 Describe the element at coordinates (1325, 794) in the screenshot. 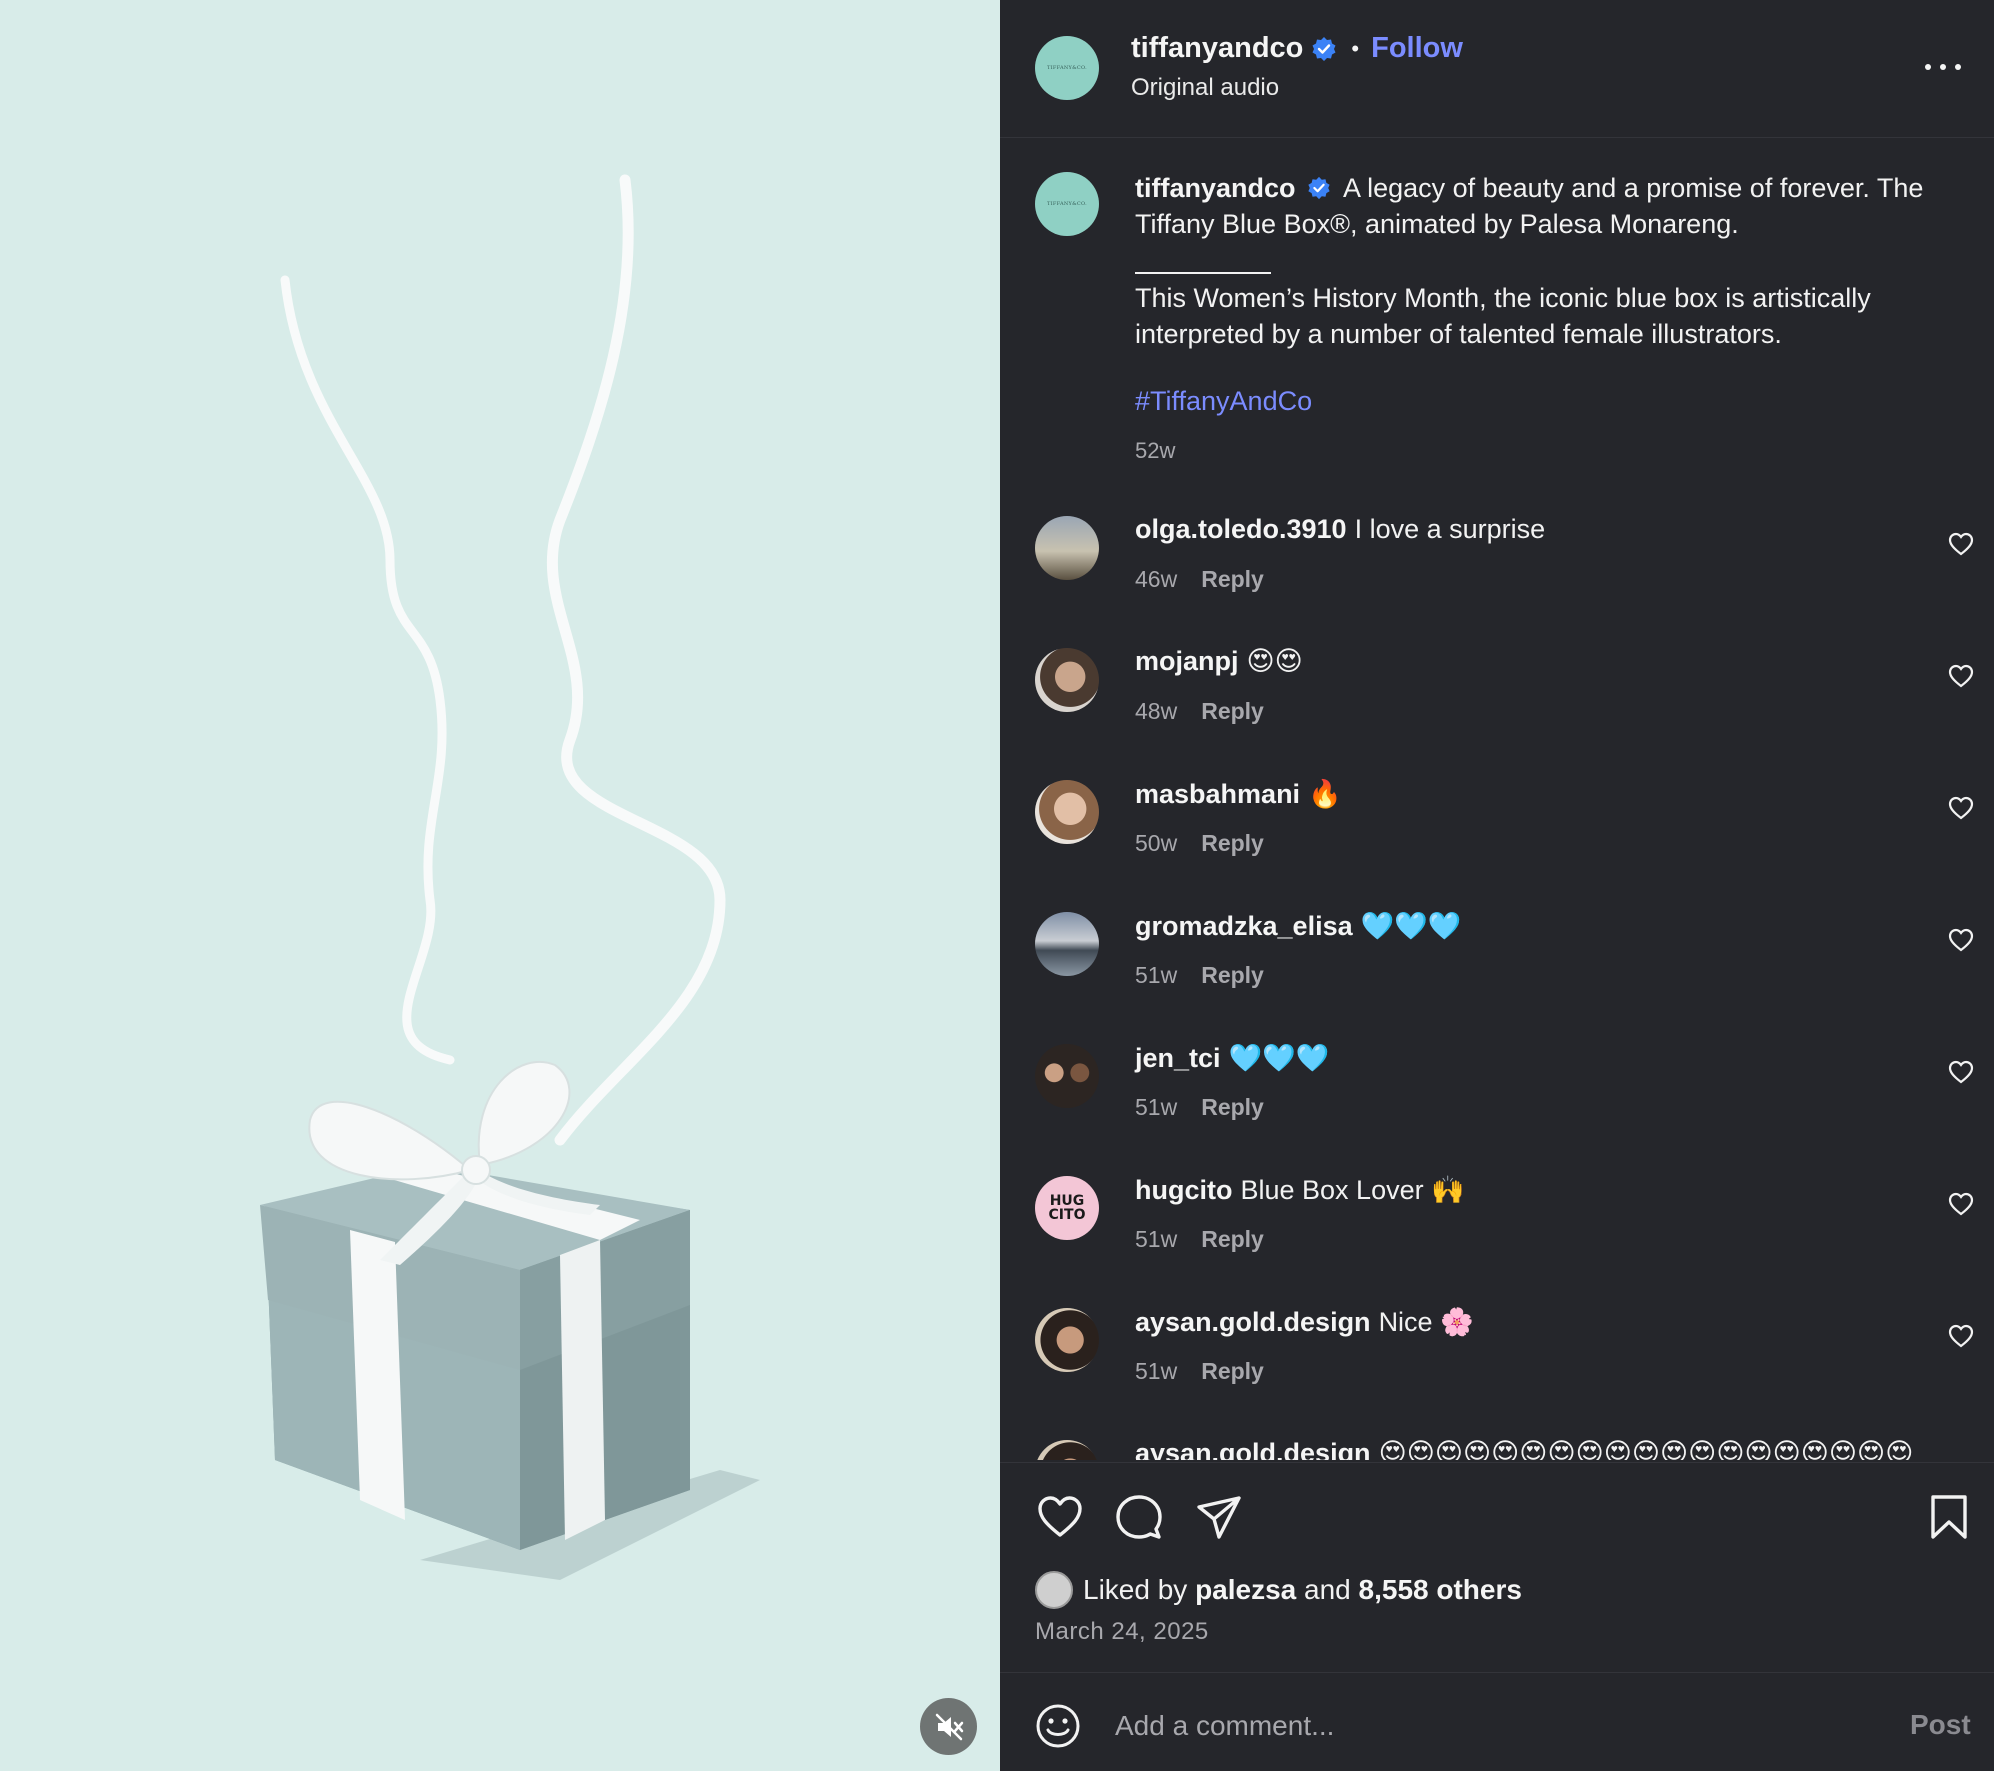

I see `comment-text: 🔥` at that location.